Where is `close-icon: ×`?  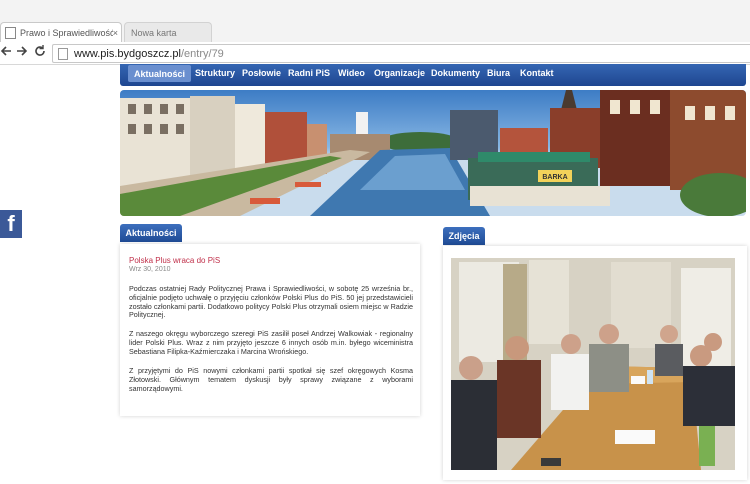 close-icon: × is located at coordinates (115, 33).